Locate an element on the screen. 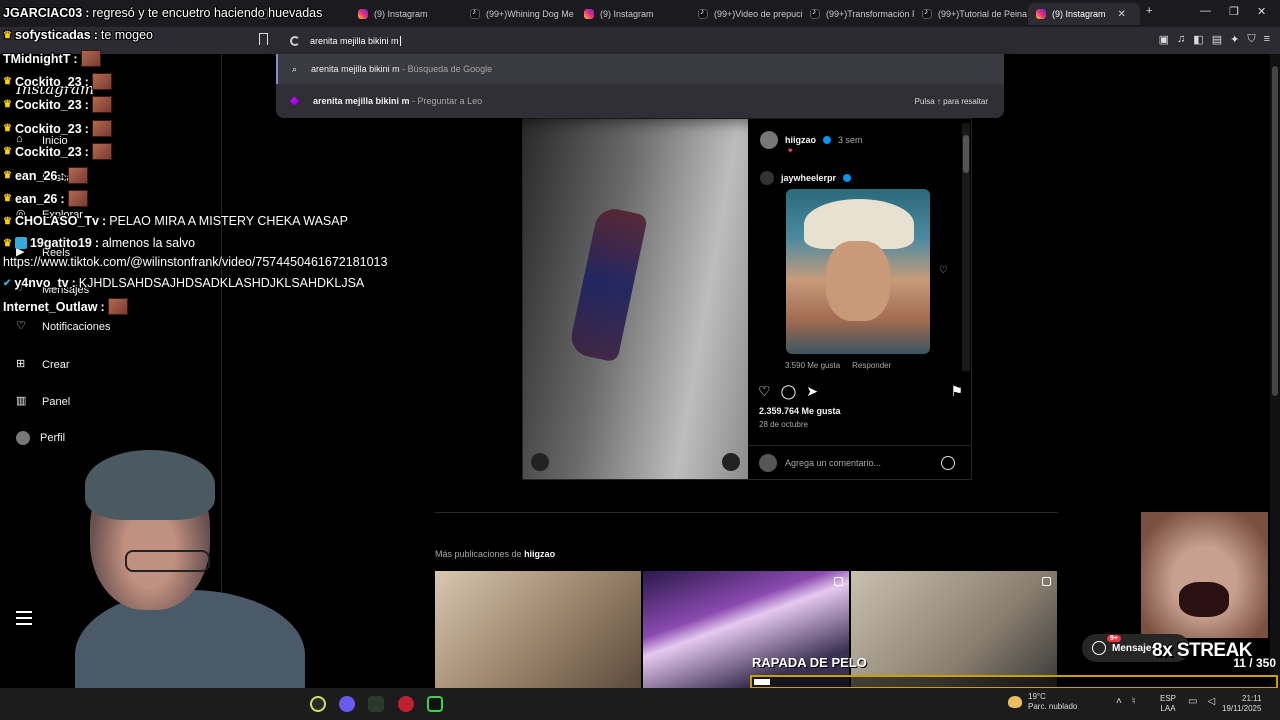 The width and height of the screenshot is (1280, 720). chevron-up-icon: ˄ is located at coordinates (1119, 701).